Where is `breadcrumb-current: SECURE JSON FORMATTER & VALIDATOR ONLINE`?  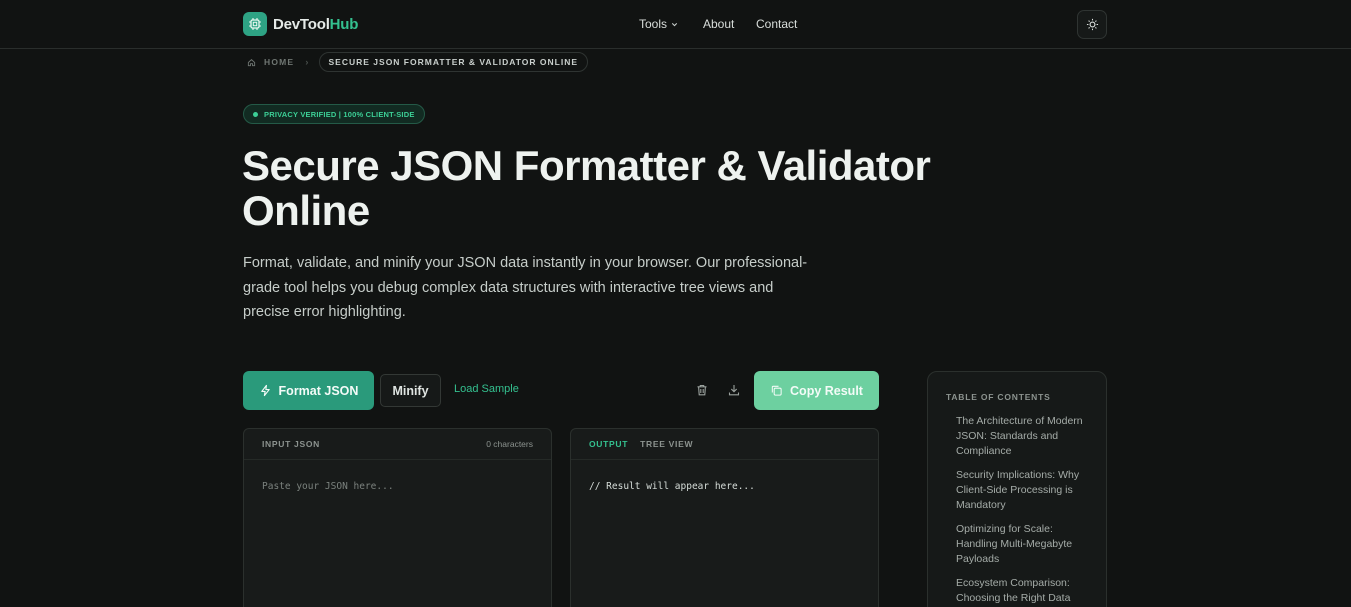
breadcrumb-current: SECURE JSON FORMATTER & VALIDATOR ONLINE is located at coordinates (453, 62).